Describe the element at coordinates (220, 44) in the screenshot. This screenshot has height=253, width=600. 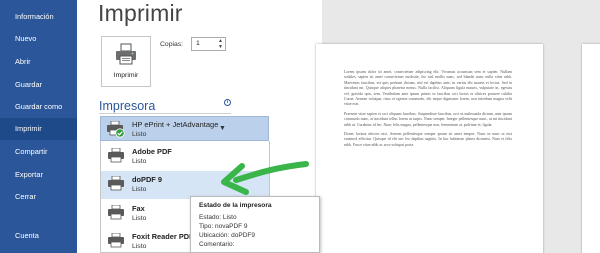
I see `spin-arrows-icon: ▲ ▼` at that location.